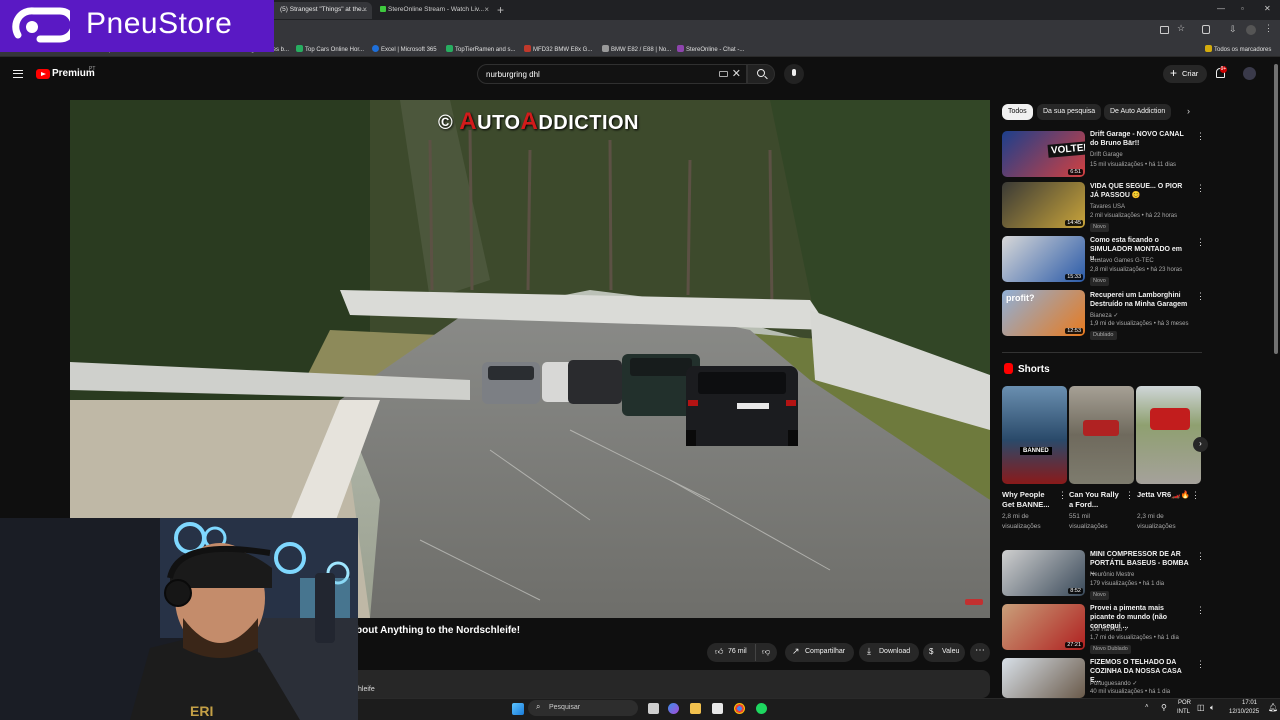  I want to click on like-dislike-group: 👍︎ 76 mil 👎︎, so click(742, 652).